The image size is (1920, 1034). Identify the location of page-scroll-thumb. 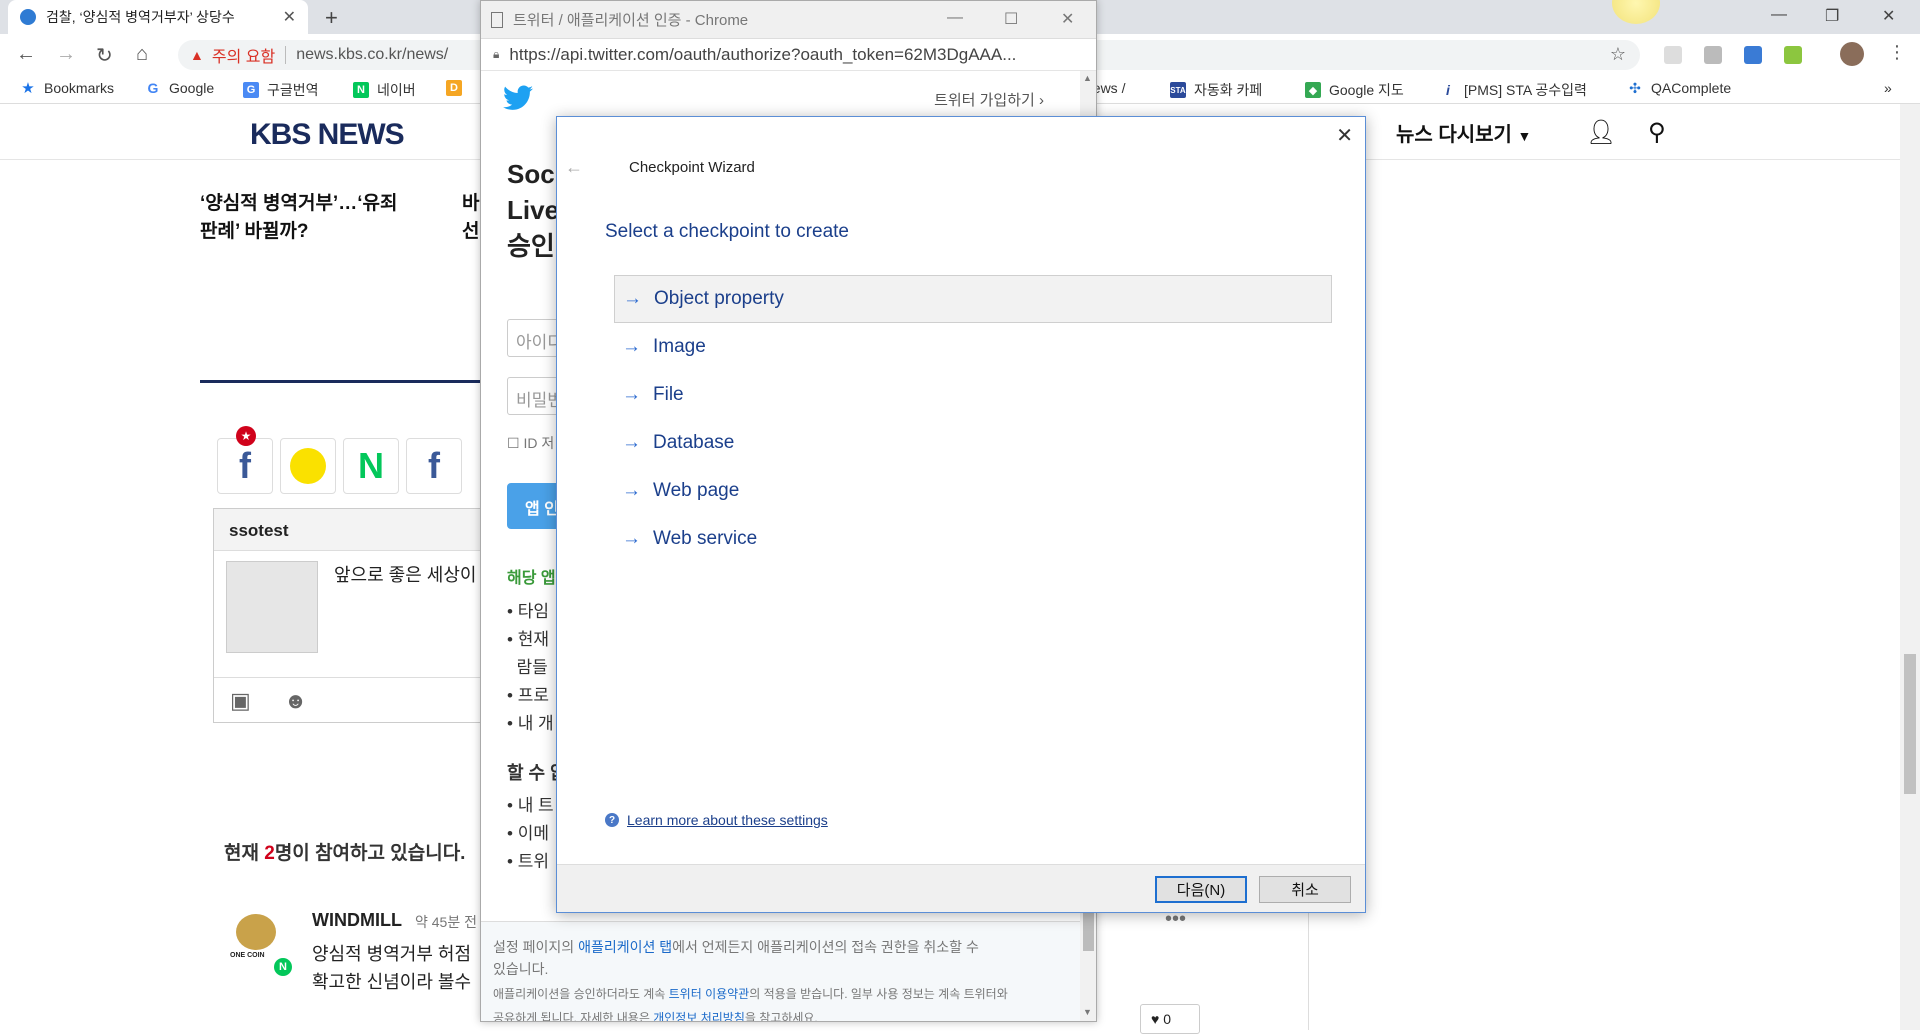
(1910, 724).